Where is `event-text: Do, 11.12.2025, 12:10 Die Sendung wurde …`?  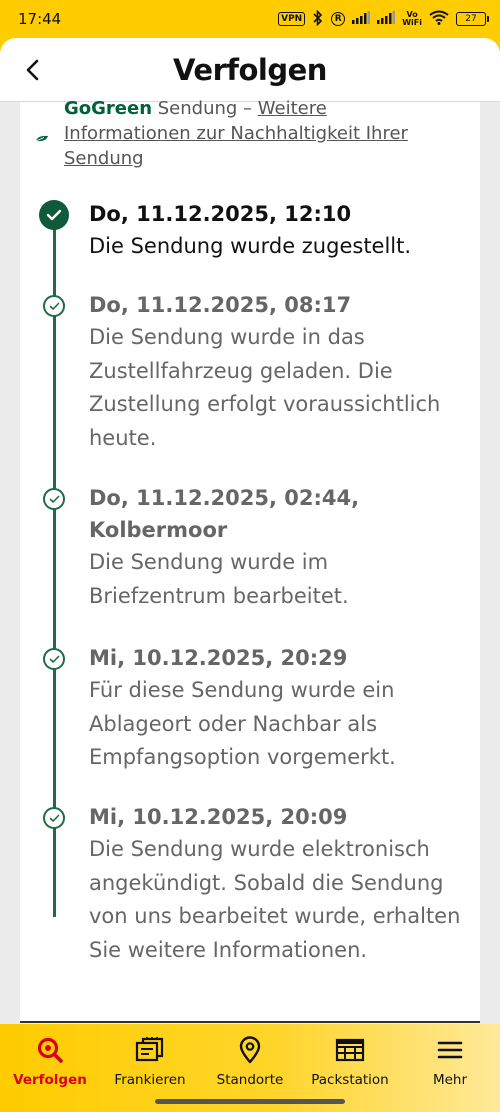 event-text: Do, 11.12.2025, 12:10 Die Sendung wurde … is located at coordinates (279, 231).